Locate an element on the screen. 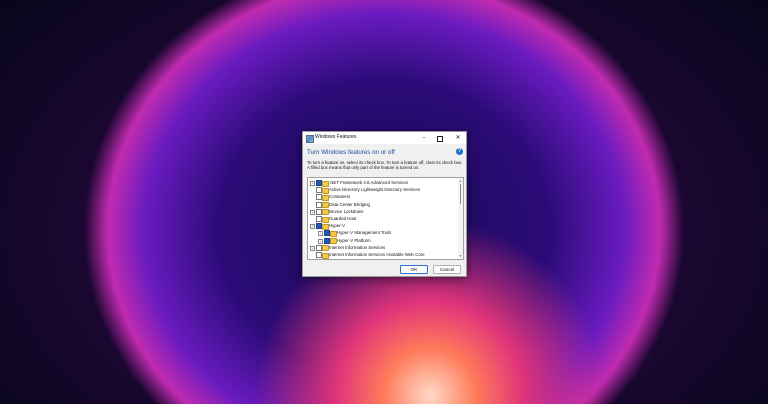 The width and height of the screenshot is (768, 404). minimize-button: – is located at coordinates (424, 138).